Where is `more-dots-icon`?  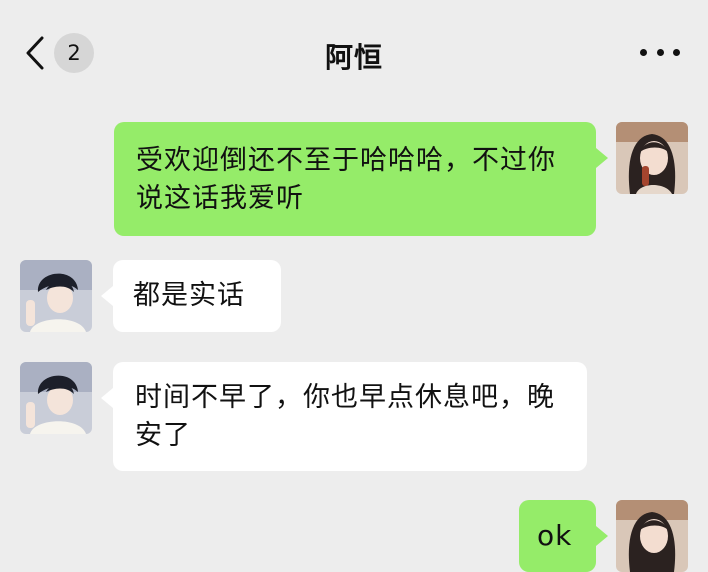 more-dots-icon is located at coordinates (660, 52).